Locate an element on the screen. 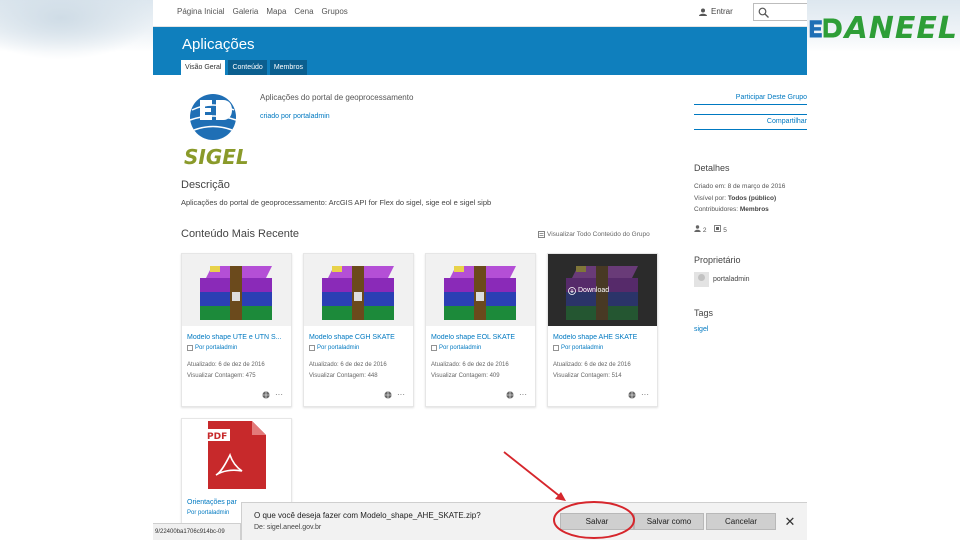 Image resolution: width=960 pixels, height=540 pixels. group-banner: Aplicações Visão Geral Conteúdo Membros is located at coordinates (480, 51).